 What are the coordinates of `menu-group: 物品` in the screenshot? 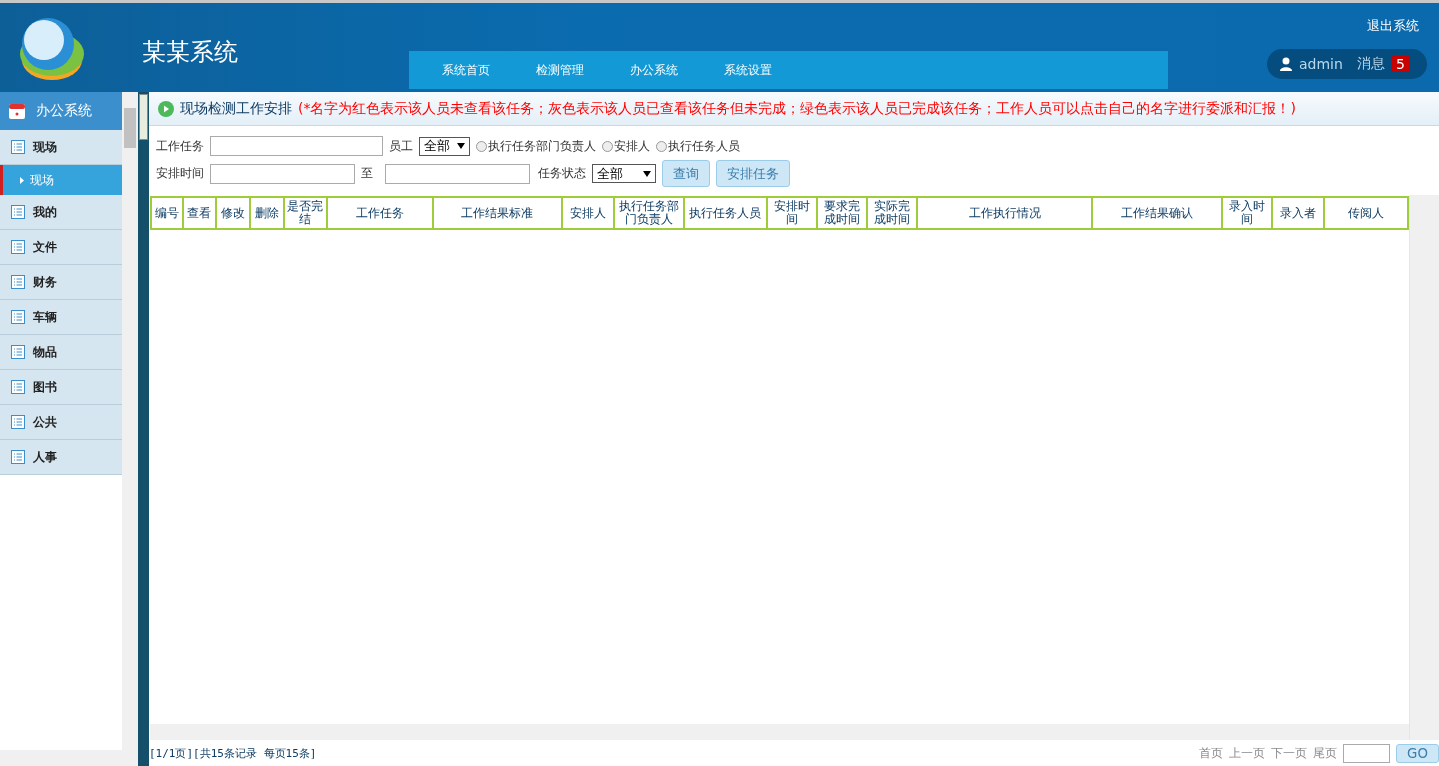 It's located at (61, 352).